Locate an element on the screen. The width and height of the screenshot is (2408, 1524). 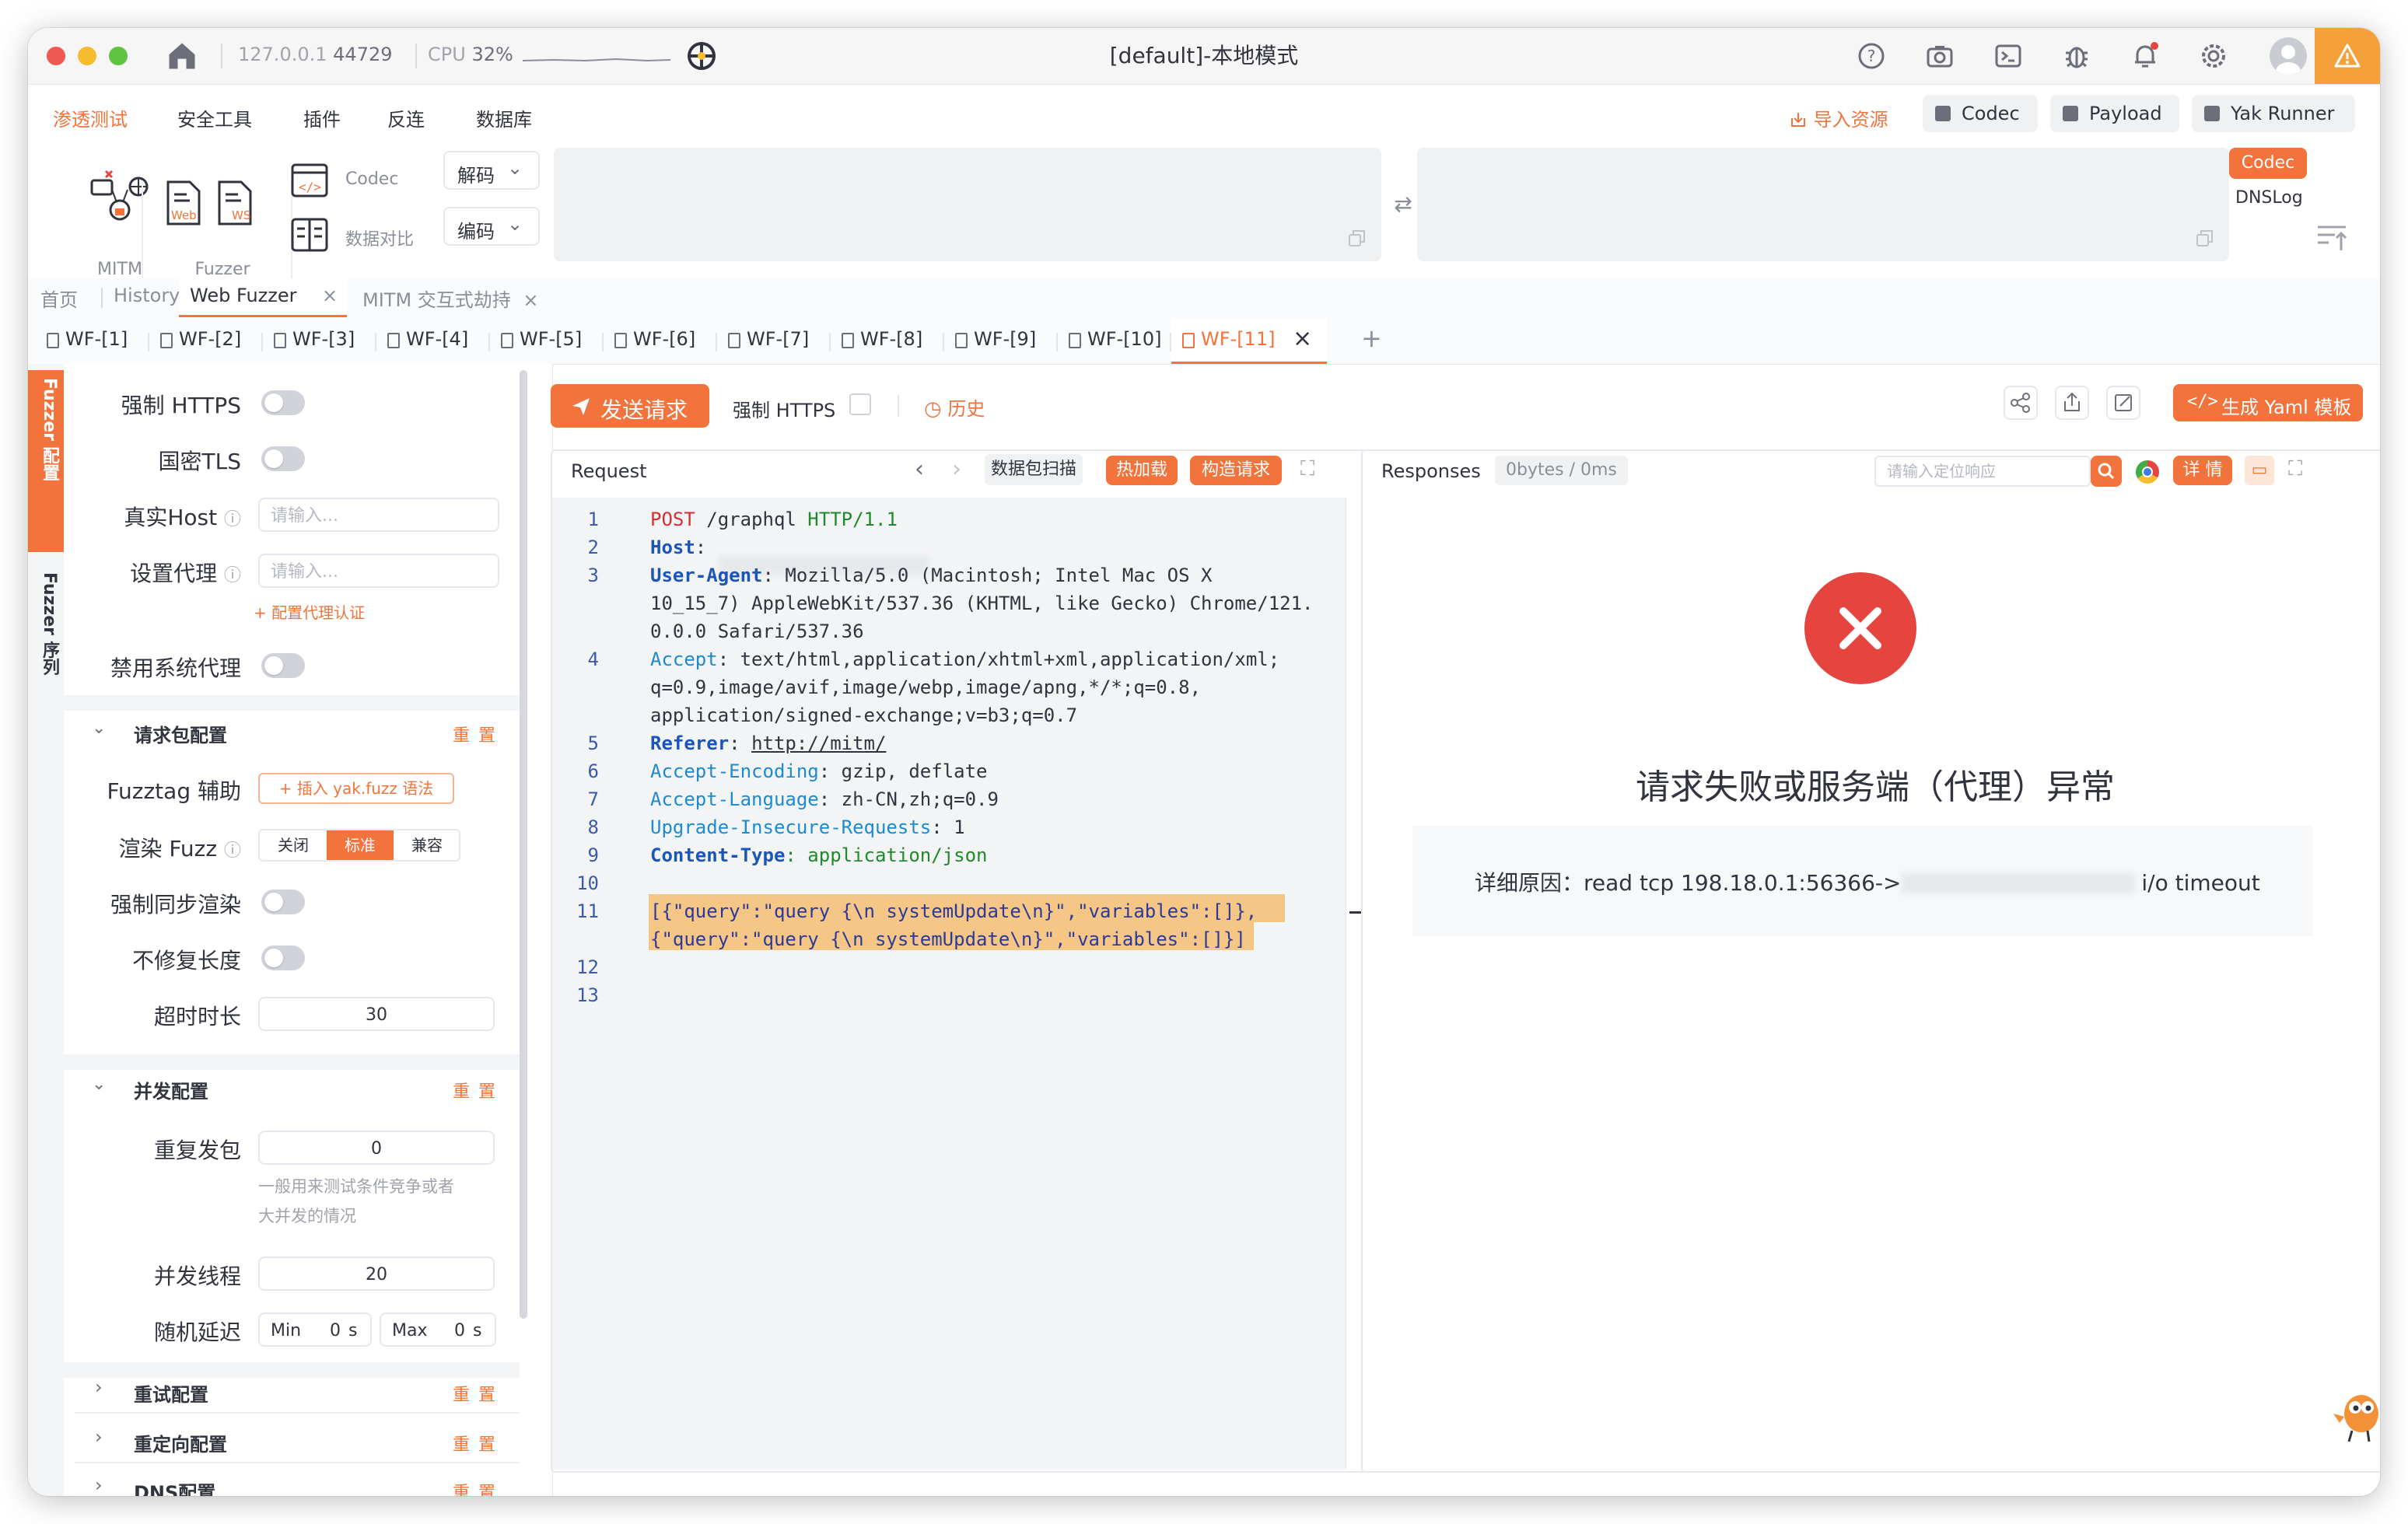
details-button: 详 情 is located at coordinates (2203, 470).